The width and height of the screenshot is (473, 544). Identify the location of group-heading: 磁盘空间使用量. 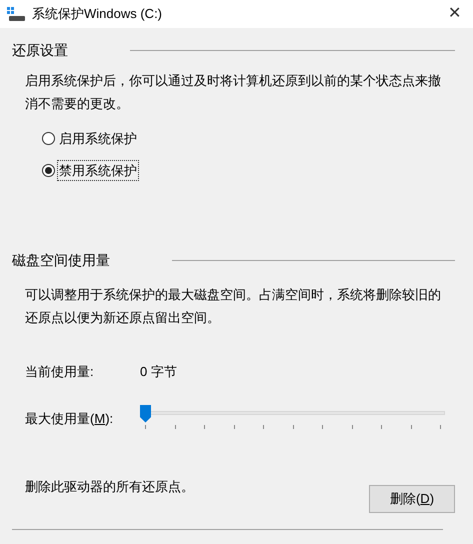
(61, 260).